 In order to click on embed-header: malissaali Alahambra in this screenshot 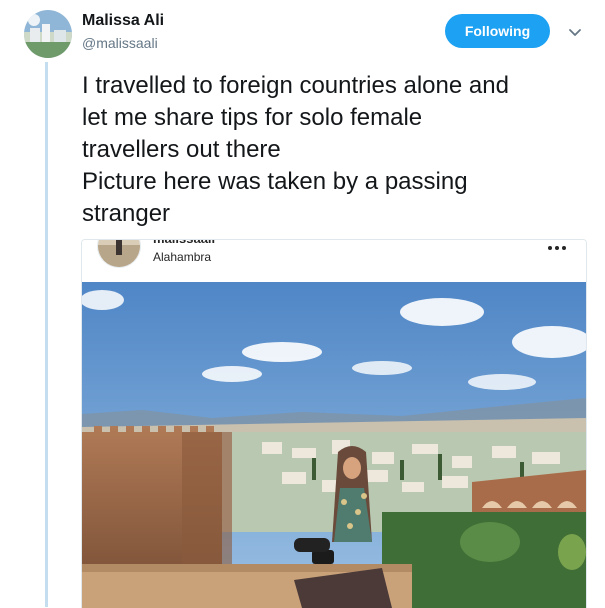, I will do `click(334, 262)`.